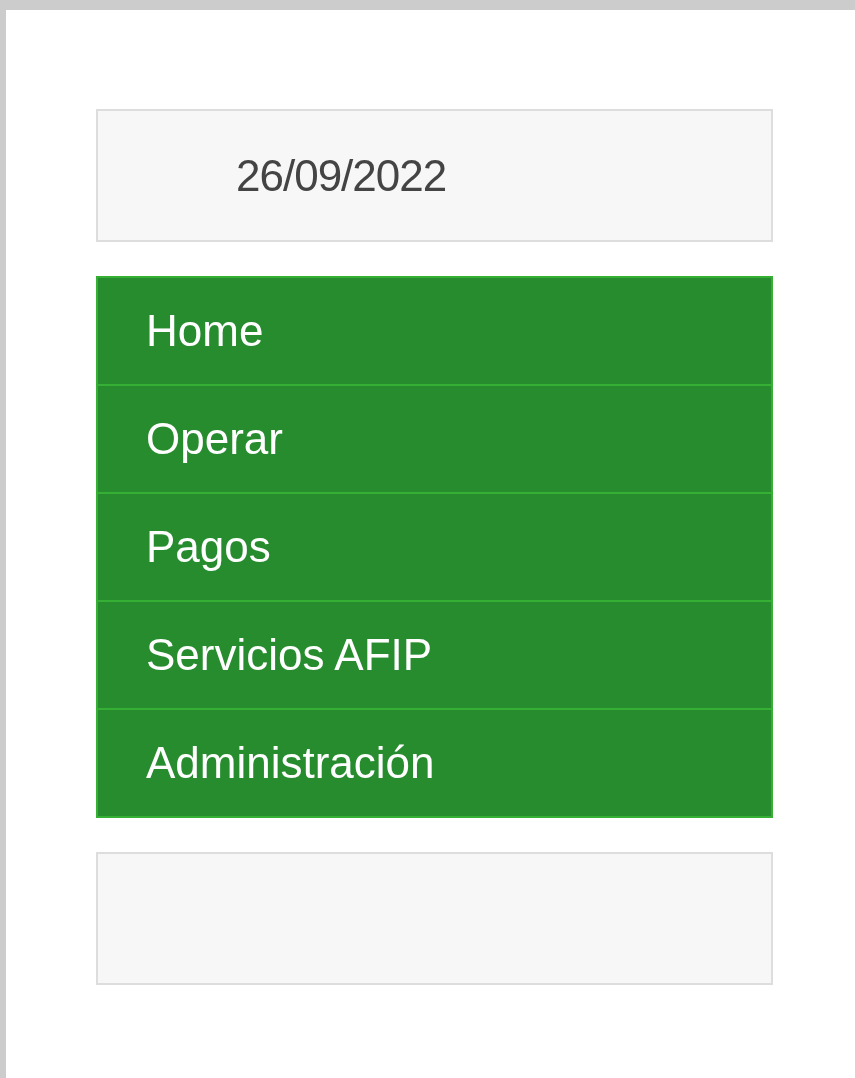 This screenshot has width=855, height=1078. Describe the element at coordinates (434, 438) in the screenshot. I see `menu-item: Operar` at that location.